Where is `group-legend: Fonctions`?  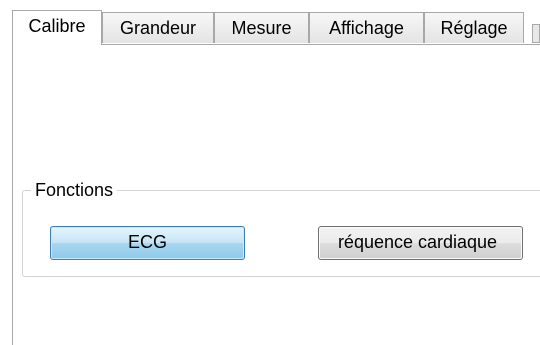
group-legend: Fonctions is located at coordinates (74, 190).